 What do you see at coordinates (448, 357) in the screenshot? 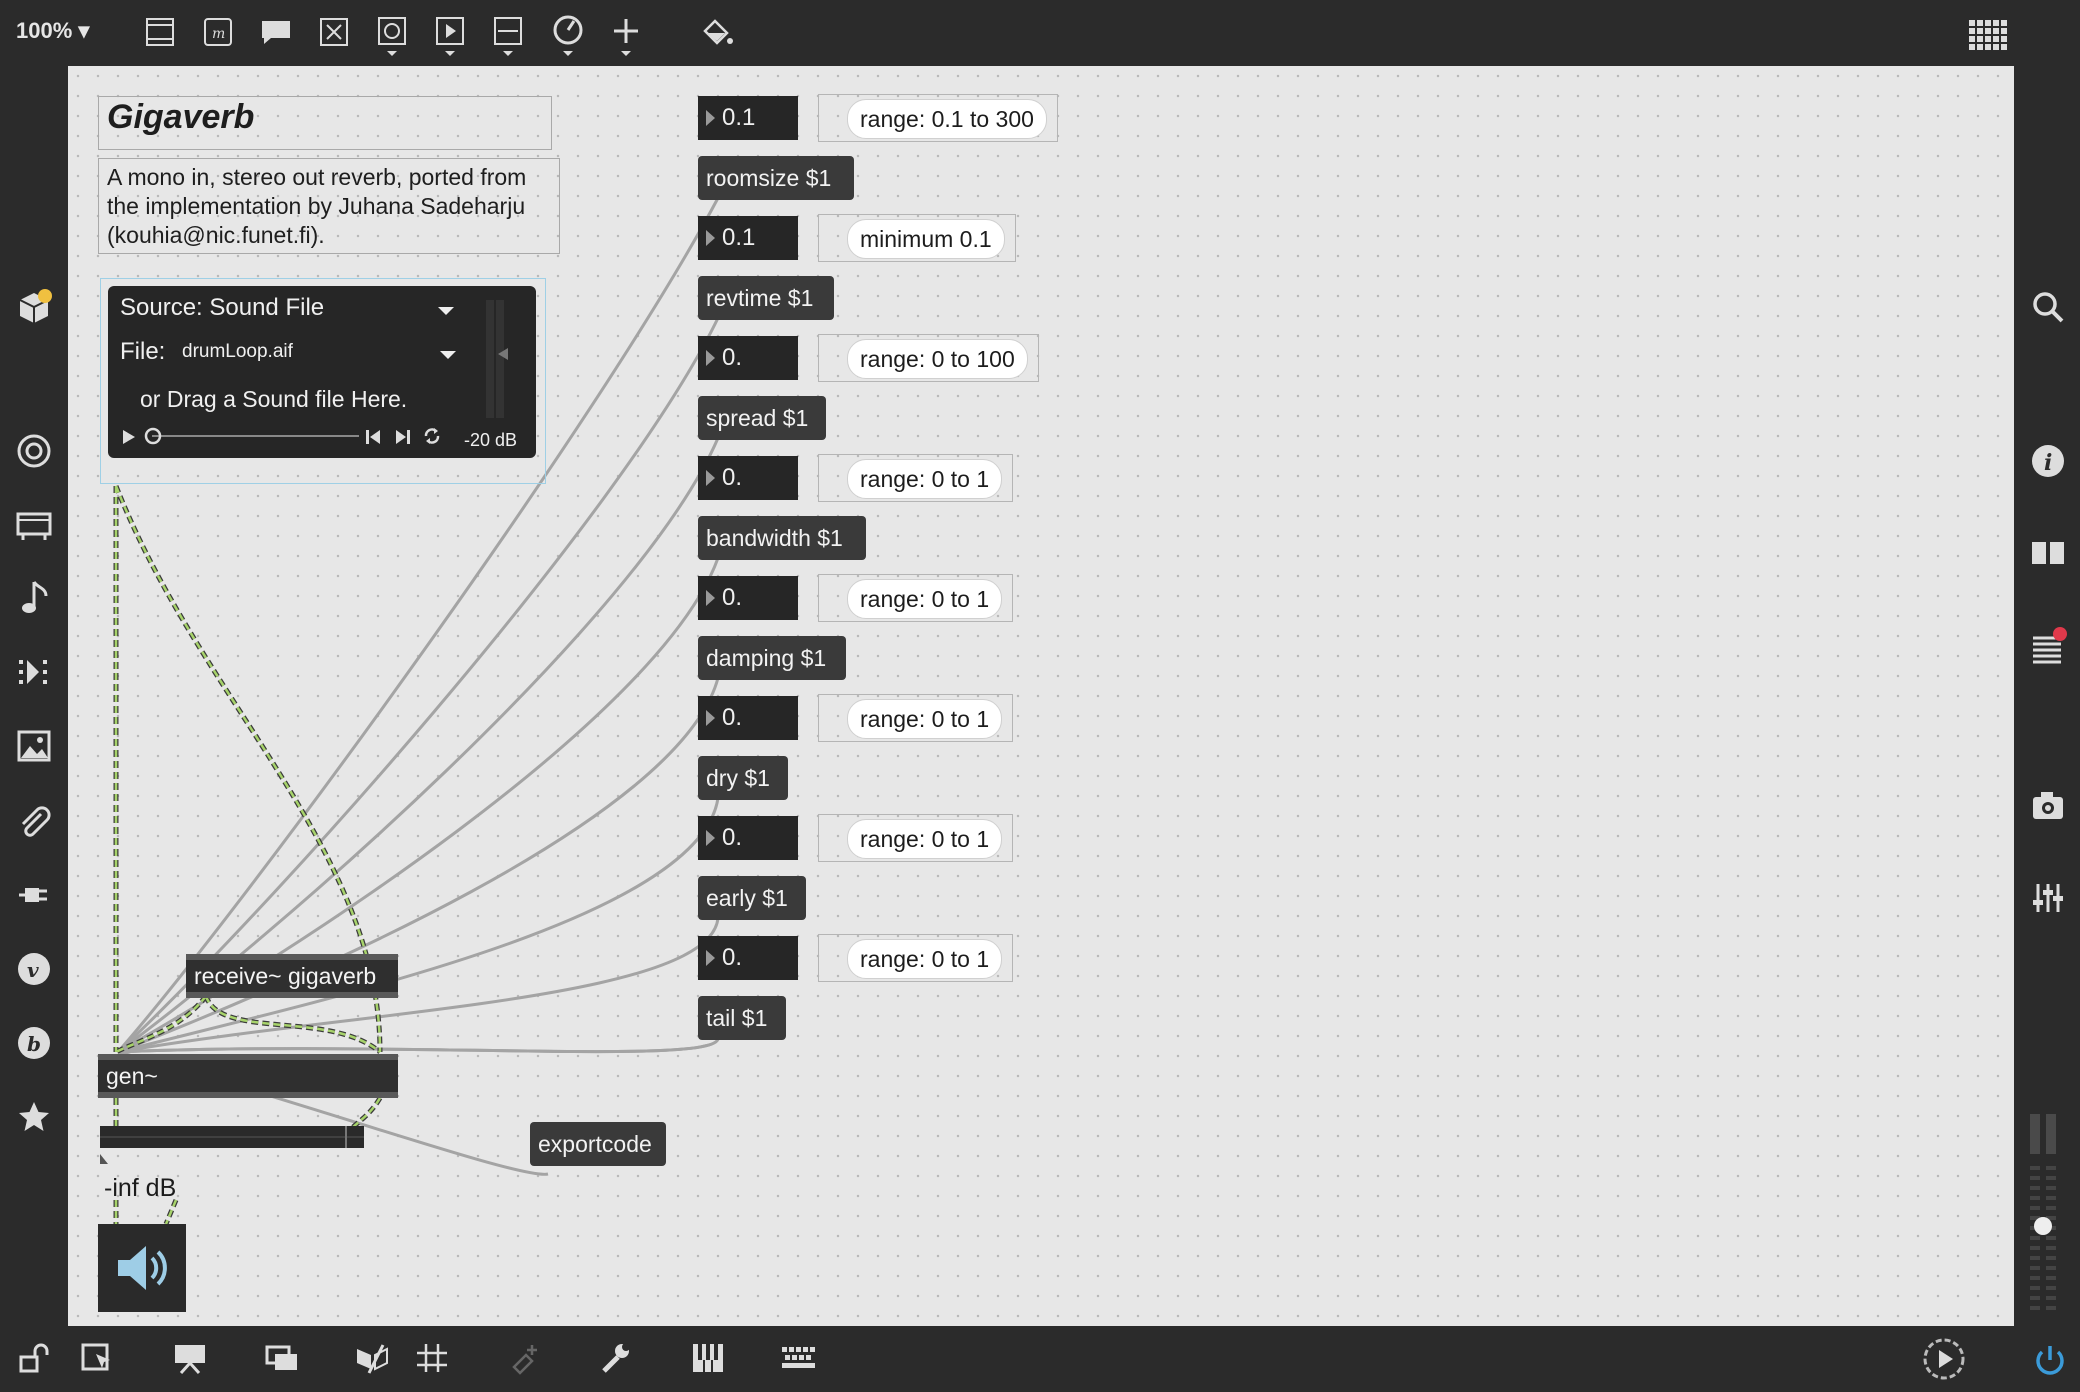
I see `file-chevron-down-icon` at bounding box center [448, 357].